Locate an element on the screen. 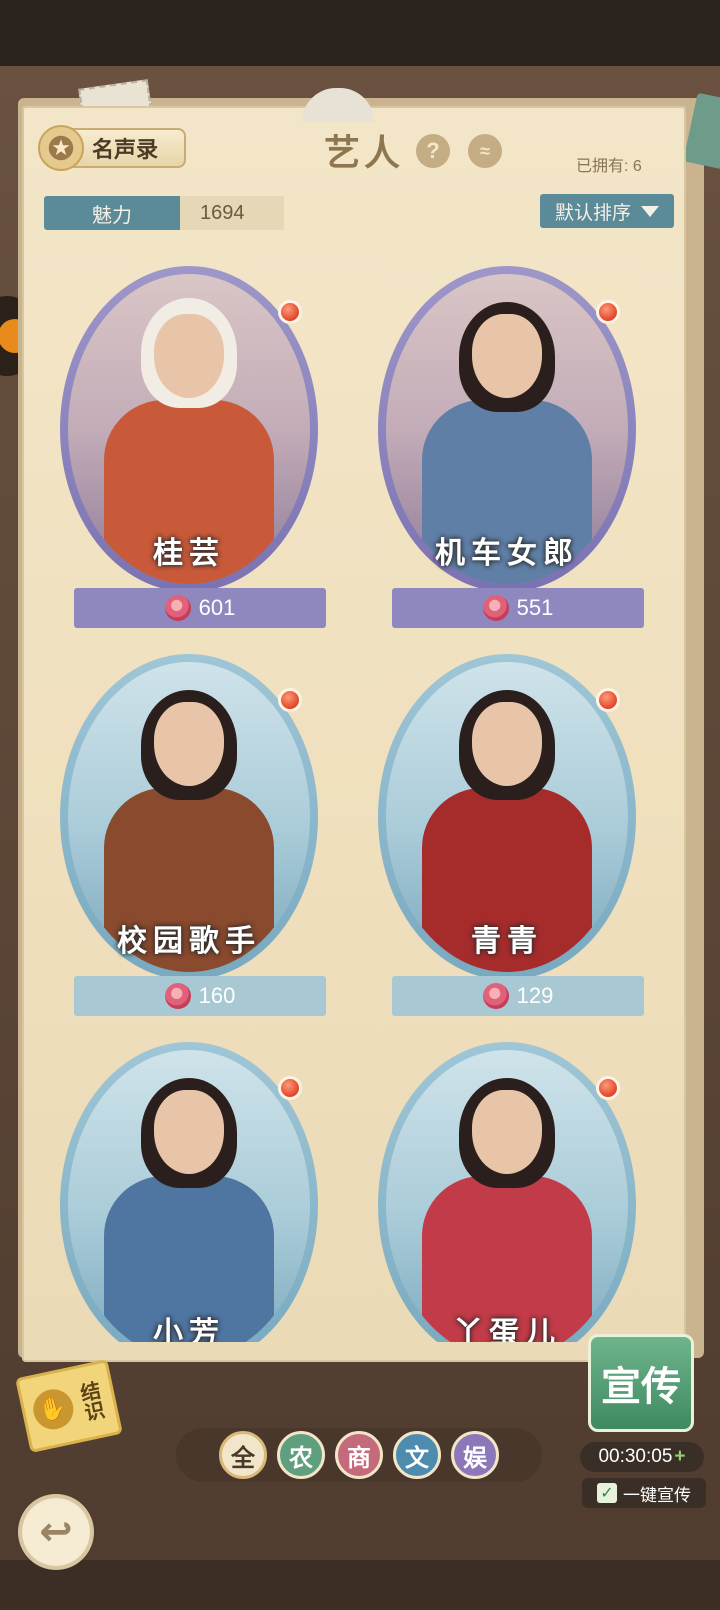 This screenshot has width=720, height=1610. category-filter-bar: 全 农 商 文 娱 is located at coordinates (359, 1455).